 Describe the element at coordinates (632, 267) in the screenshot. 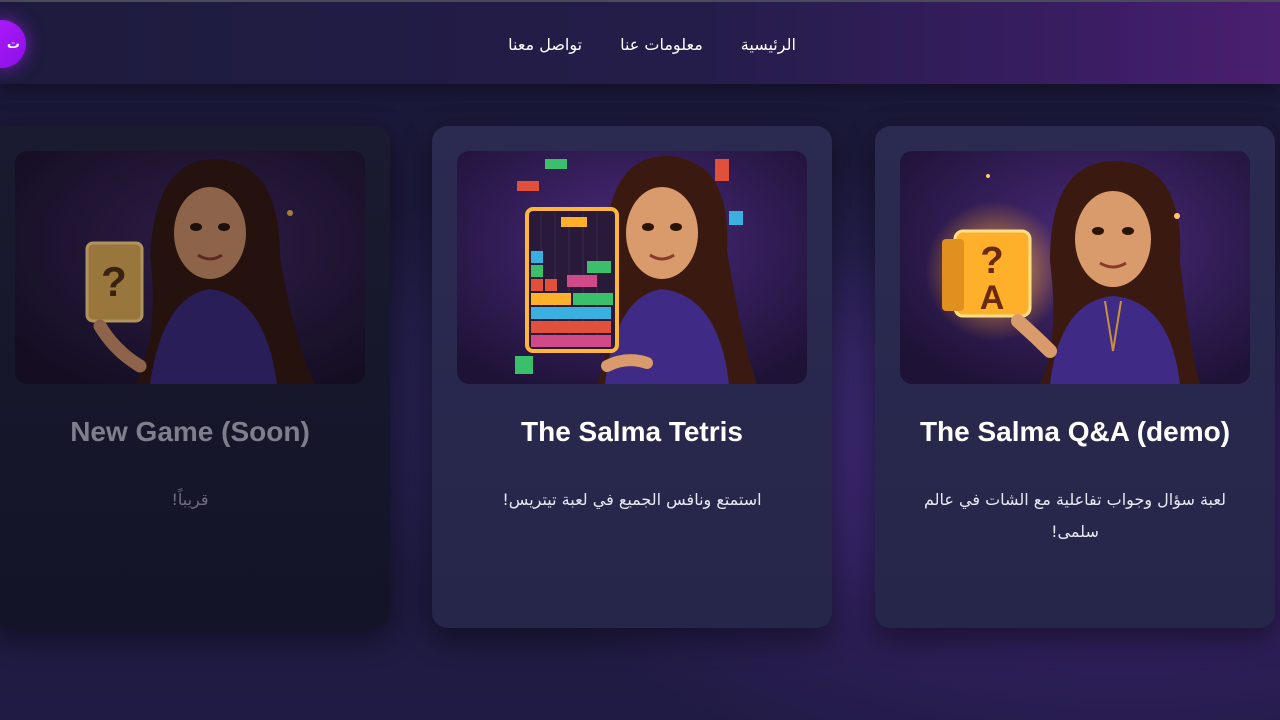

I see `game-image-tetris` at that location.